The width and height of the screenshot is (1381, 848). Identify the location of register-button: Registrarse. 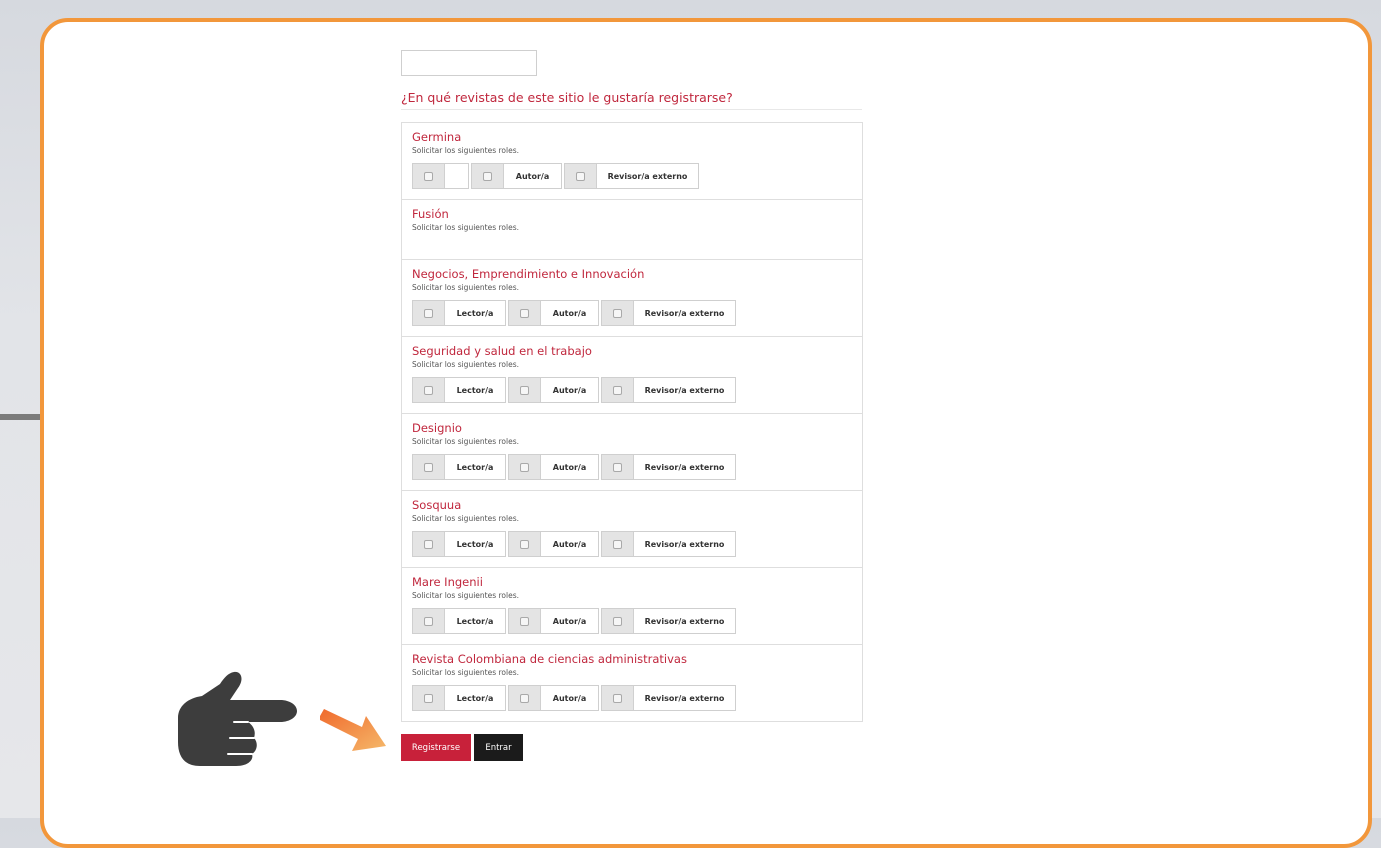
(436, 747).